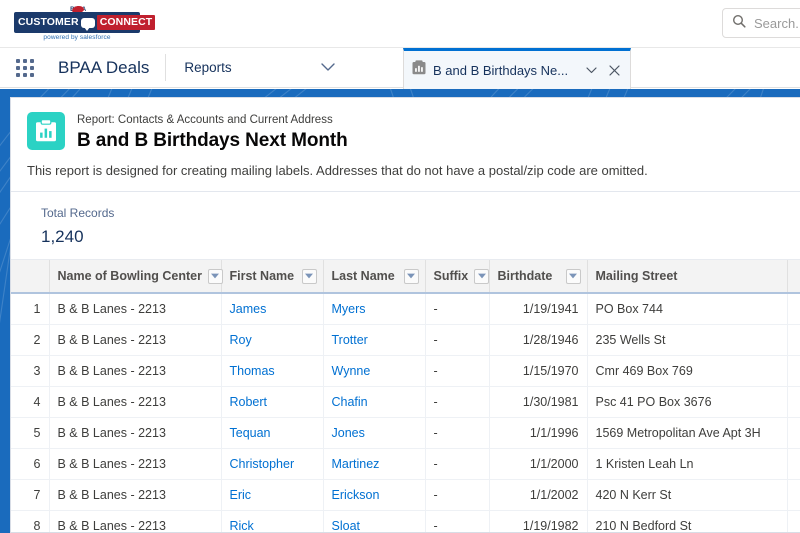 This screenshot has height=533, width=800. What do you see at coordinates (525, 276) in the screenshot?
I see `column-header-label: Birthdate` at bounding box center [525, 276].